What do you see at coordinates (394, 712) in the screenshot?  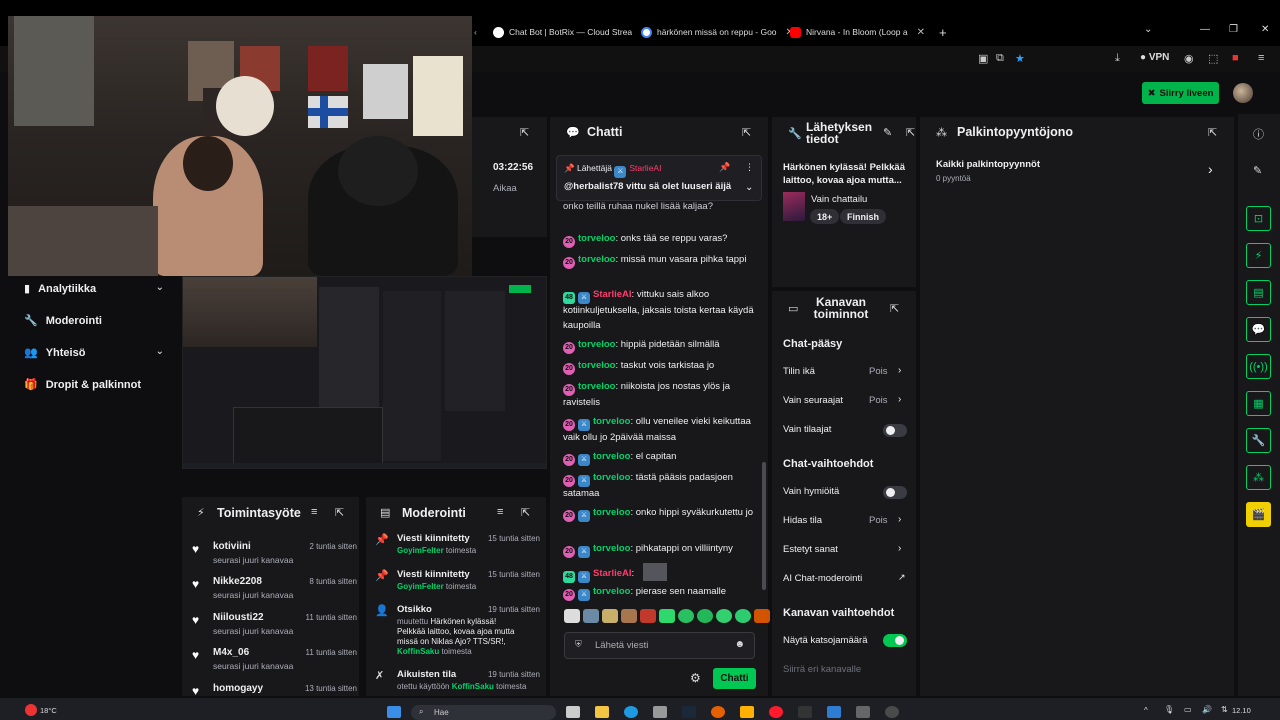 I see `start-icon` at bounding box center [394, 712].